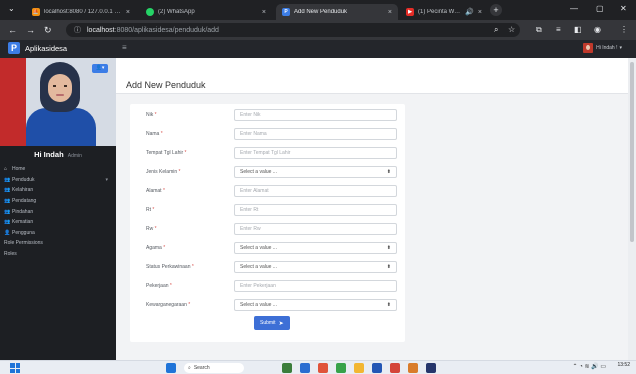  What do you see at coordinates (170, 267) in the screenshot?
I see `status-perkawinaan-label: Status Perkawinaan *` at bounding box center [170, 267].